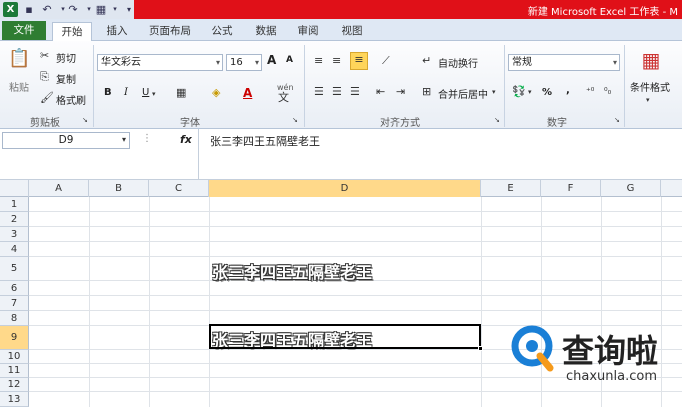 This screenshot has width=682, height=407. Describe the element at coordinates (568, 90) in the screenshot. I see `comma-button: ,` at that location.